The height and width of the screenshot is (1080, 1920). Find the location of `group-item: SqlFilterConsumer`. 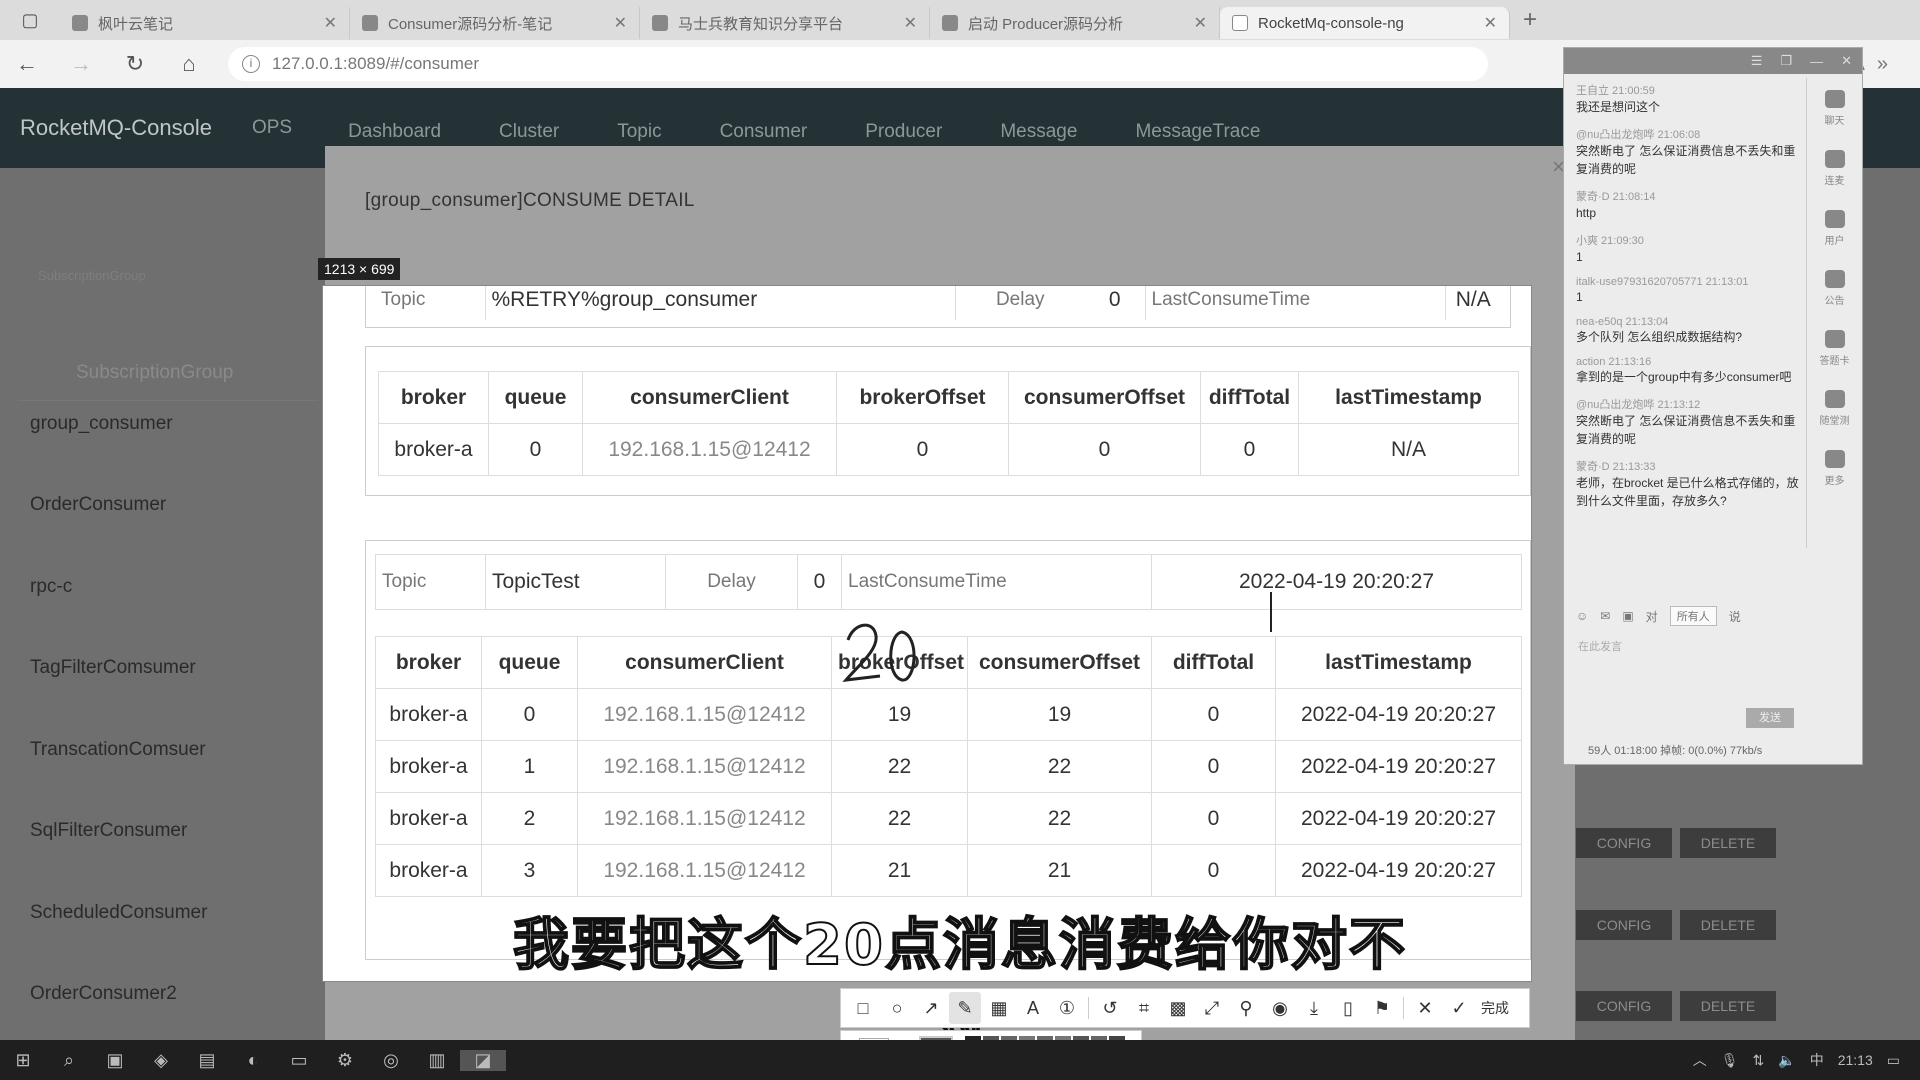

group-item: SqlFilterConsumer is located at coordinates (108, 831).